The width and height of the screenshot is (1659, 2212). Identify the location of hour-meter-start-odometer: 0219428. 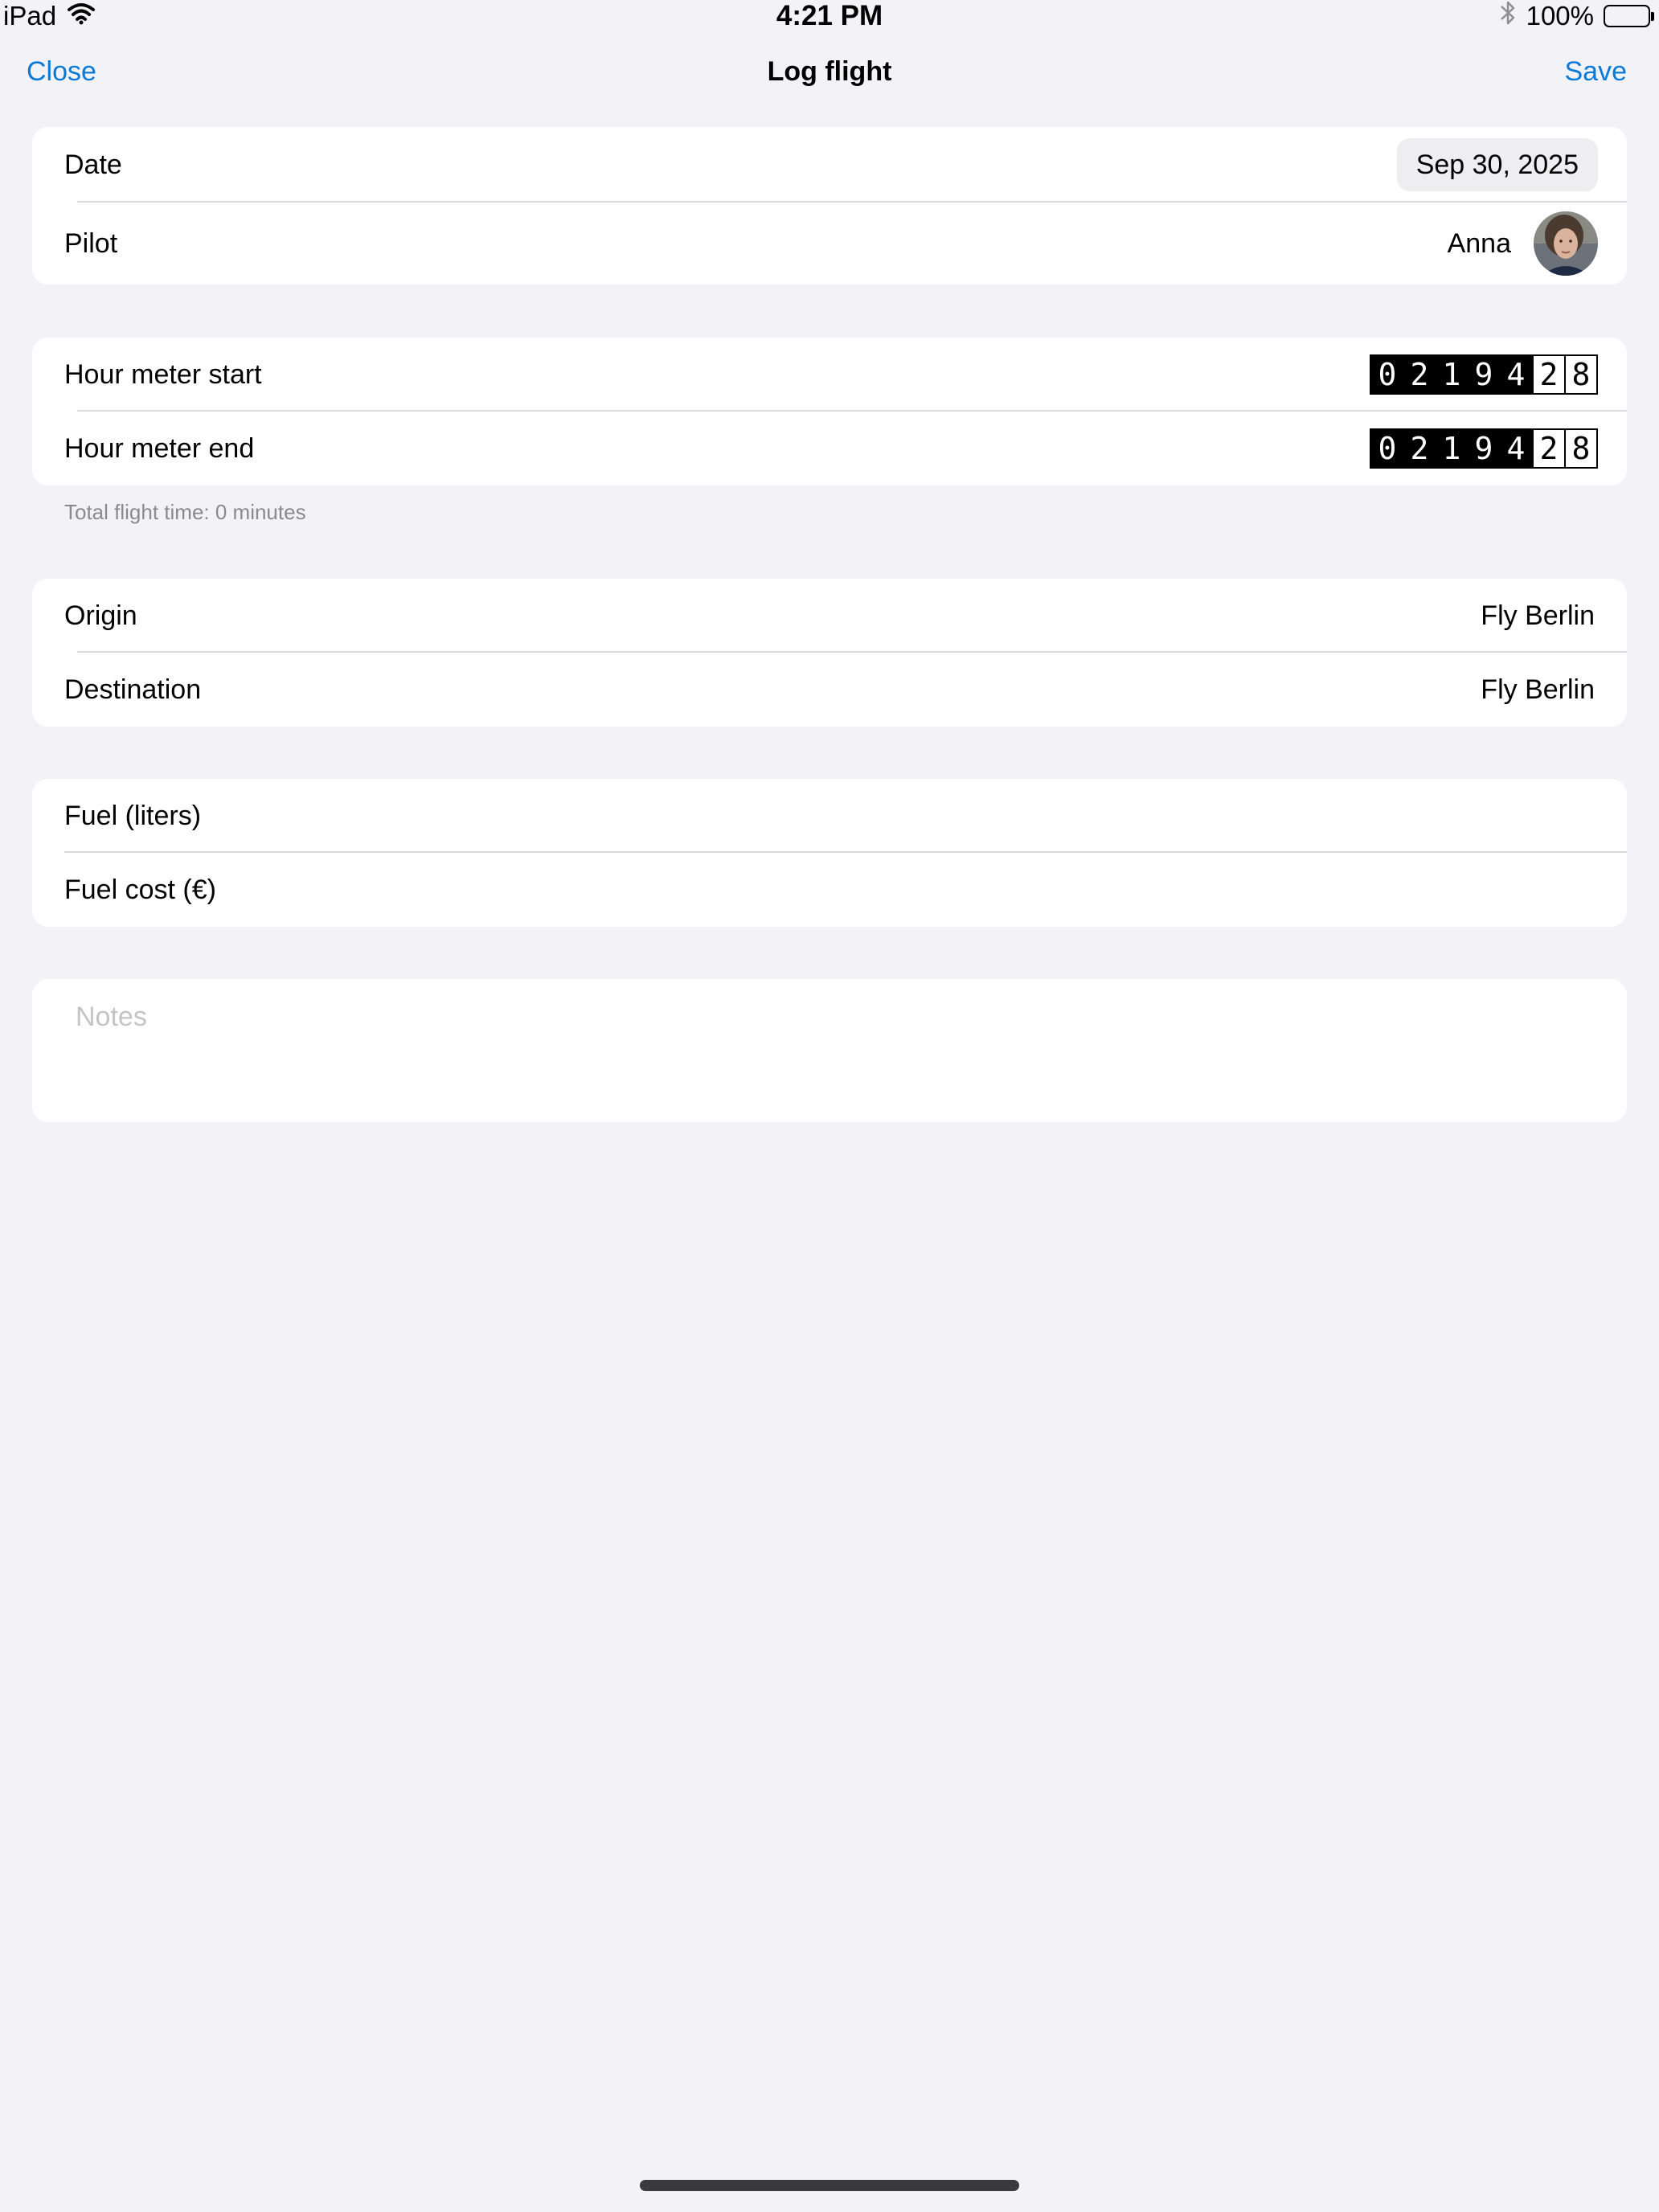
(1484, 374).